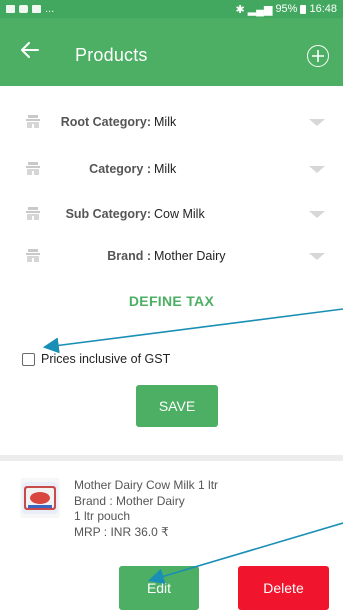 This screenshot has width=343, height=611. What do you see at coordinates (120, 169) in the screenshot?
I see `category-label: Category :` at bounding box center [120, 169].